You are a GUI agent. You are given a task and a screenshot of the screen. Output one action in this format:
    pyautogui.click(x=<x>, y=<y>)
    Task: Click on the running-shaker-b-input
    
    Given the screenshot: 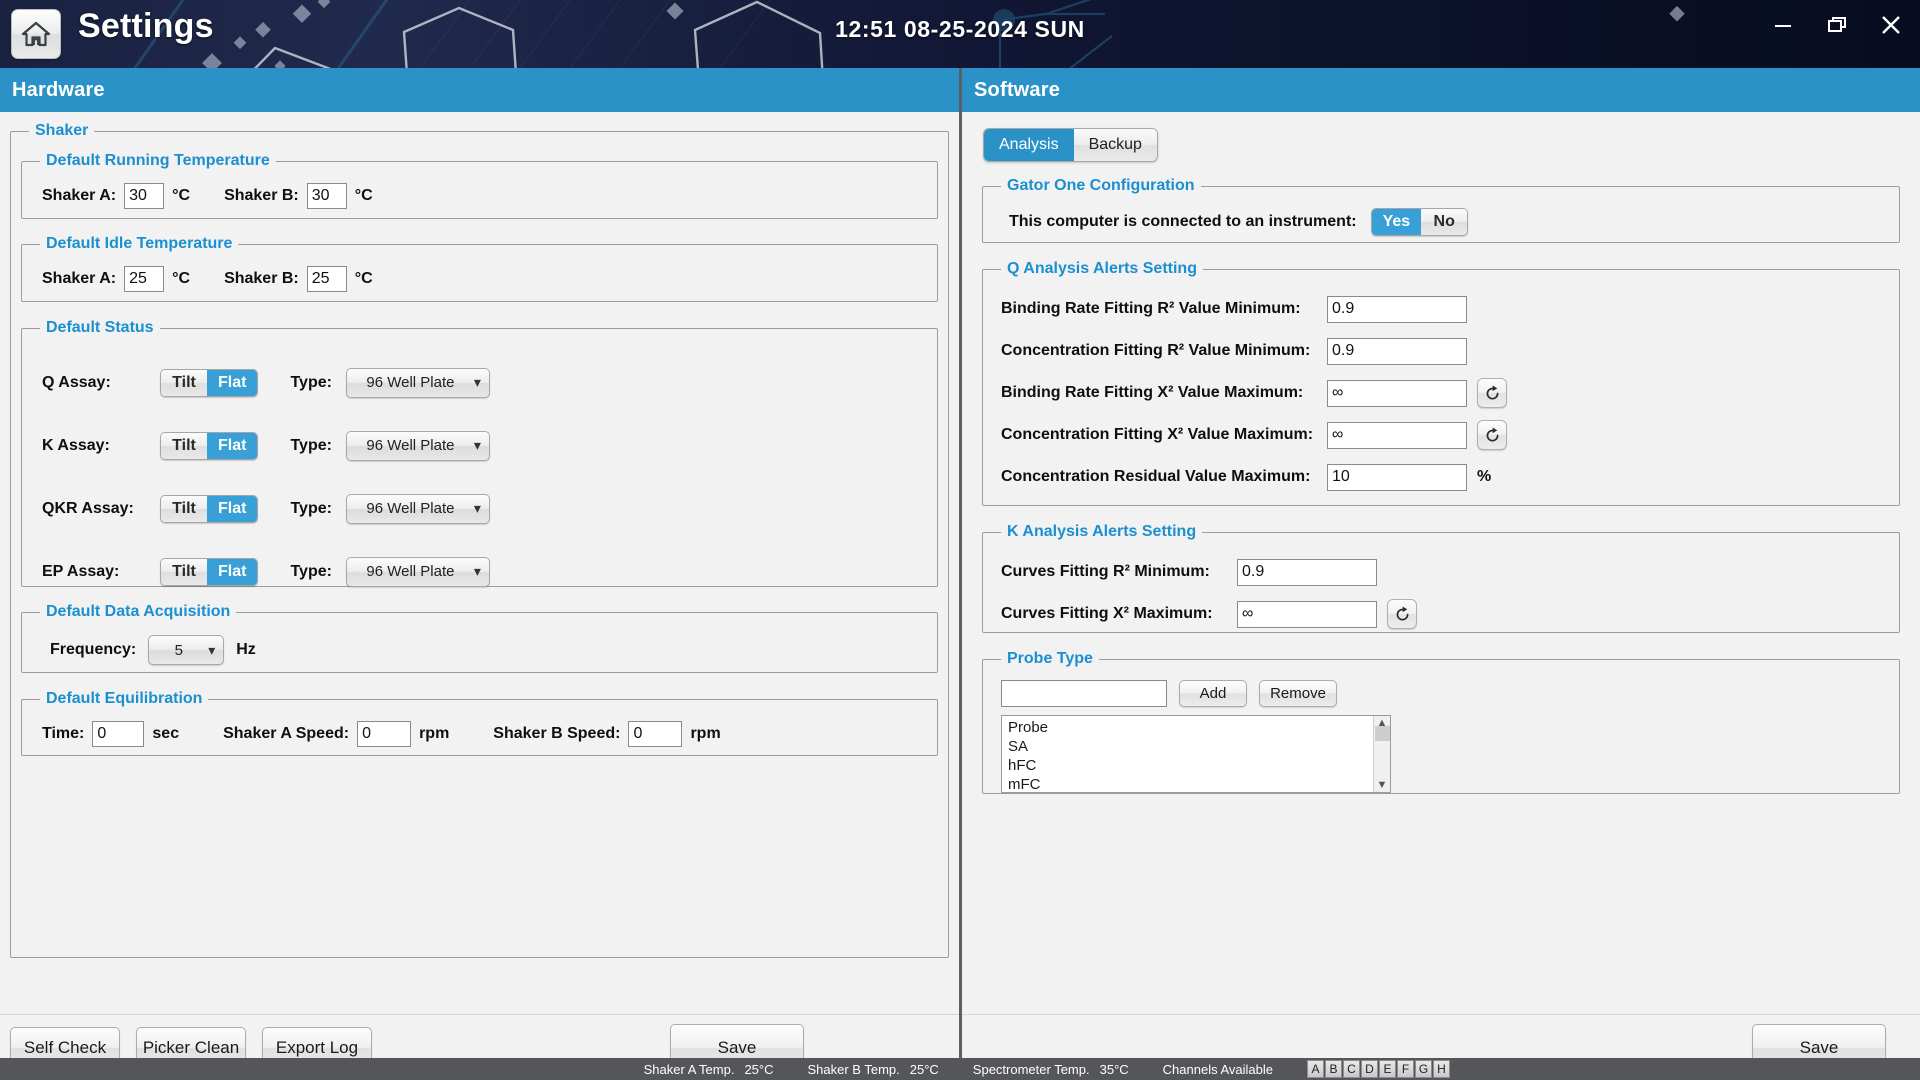 What is the action you would take?
    pyautogui.click(x=326, y=196)
    